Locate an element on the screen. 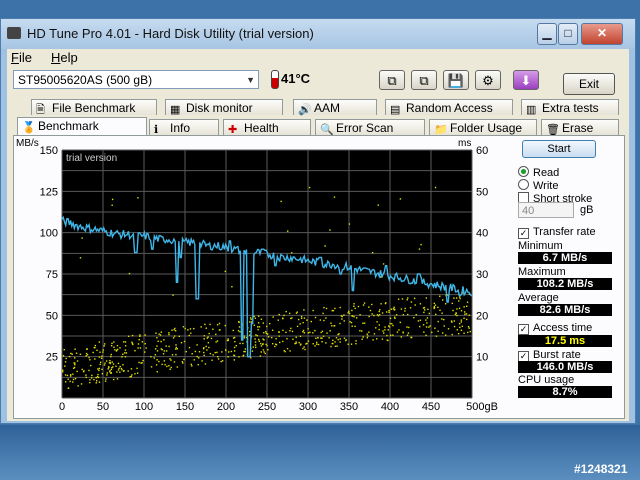  tab-file-benchmark: 🗎 File Benchmark is located at coordinates (94, 107).